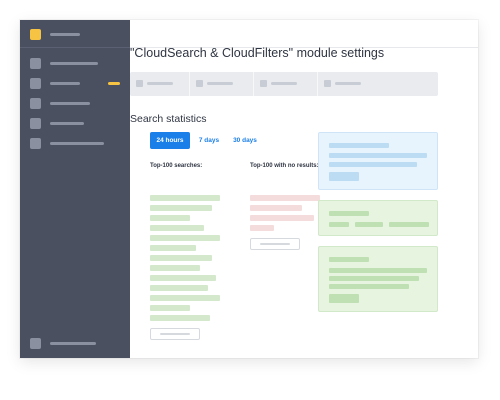  What do you see at coordinates (35, 34) in the screenshot?
I see `app-logo-icon` at bounding box center [35, 34].